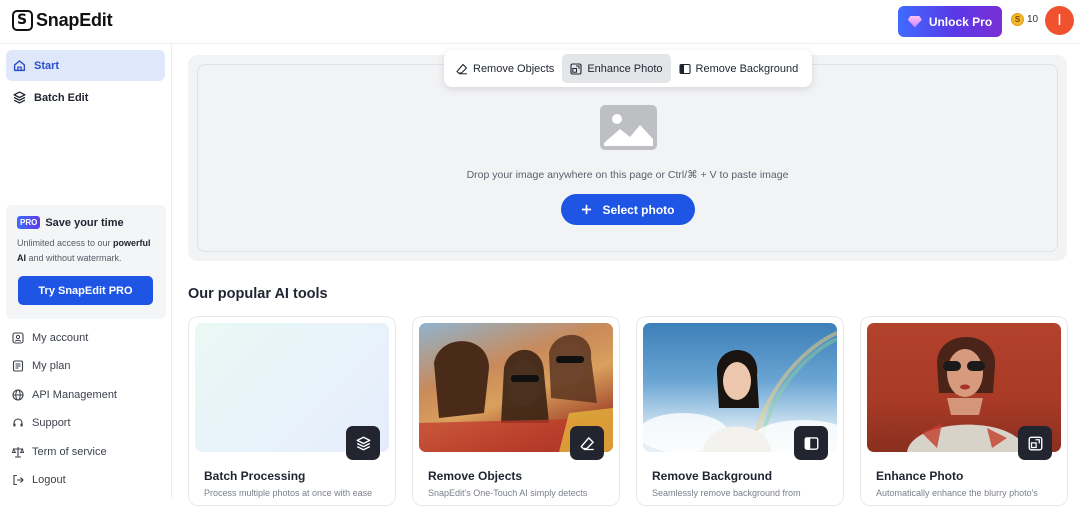 The image size is (1080, 506). Describe the element at coordinates (258, 294) in the screenshot. I see `section-title: Our popular AI tools` at that location.